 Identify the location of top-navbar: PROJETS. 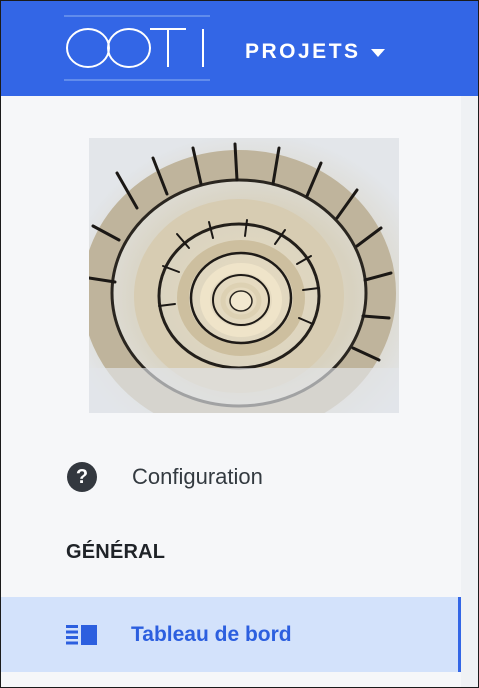
(239, 48).